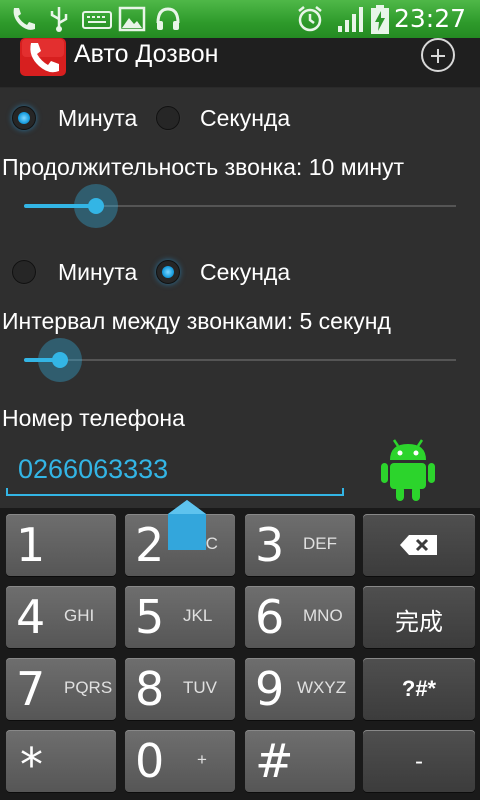 Image resolution: width=480 pixels, height=800 pixels. What do you see at coordinates (96, 206) in the screenshot?
I see `duration-slider-thumb` at bounding box center [96, 206].